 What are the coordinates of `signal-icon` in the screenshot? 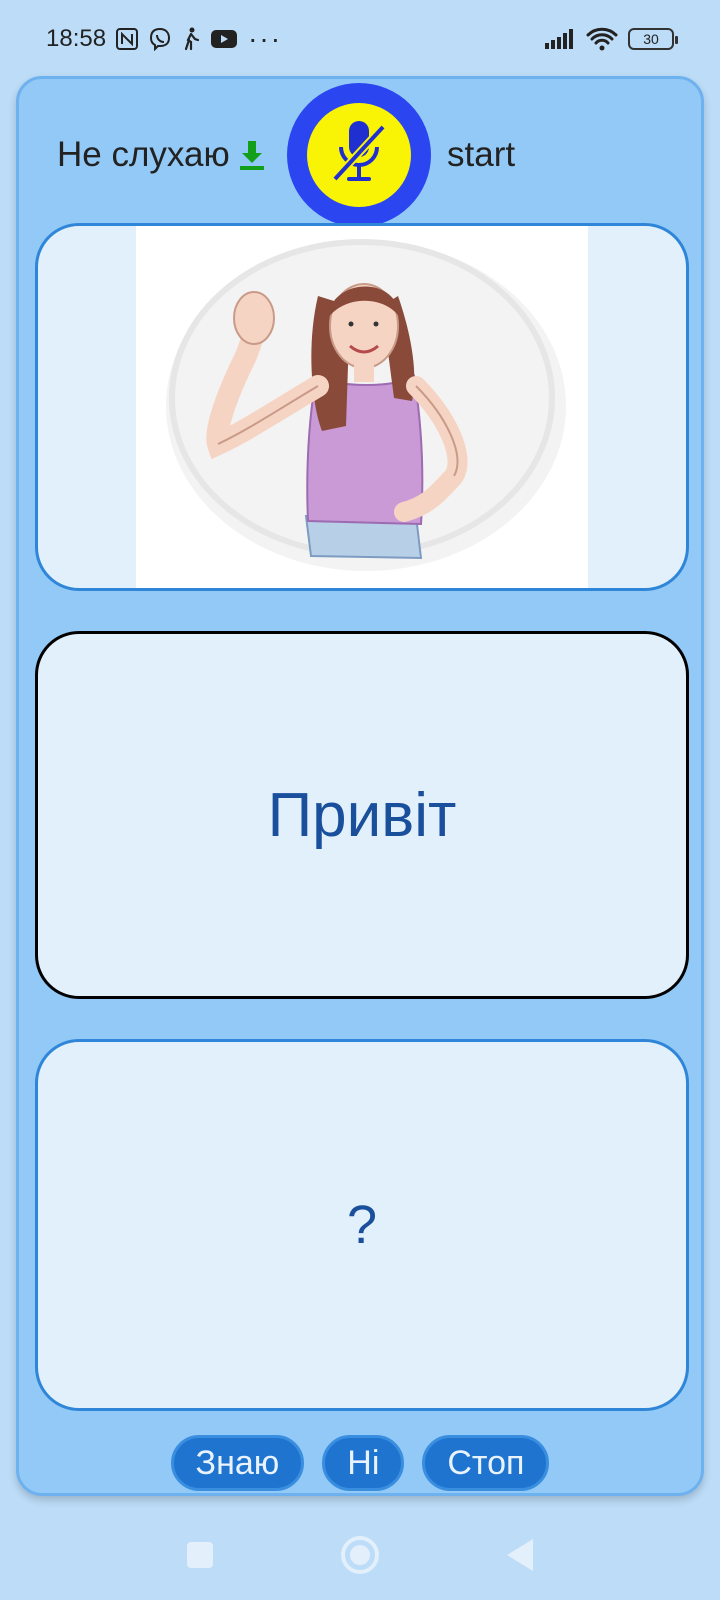 It's located at (560, 39).